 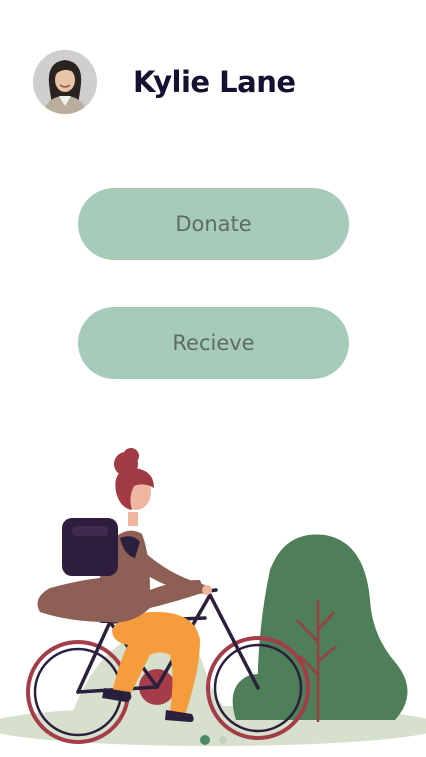 I want to click on page-indicator, so click(x=213, y=740).